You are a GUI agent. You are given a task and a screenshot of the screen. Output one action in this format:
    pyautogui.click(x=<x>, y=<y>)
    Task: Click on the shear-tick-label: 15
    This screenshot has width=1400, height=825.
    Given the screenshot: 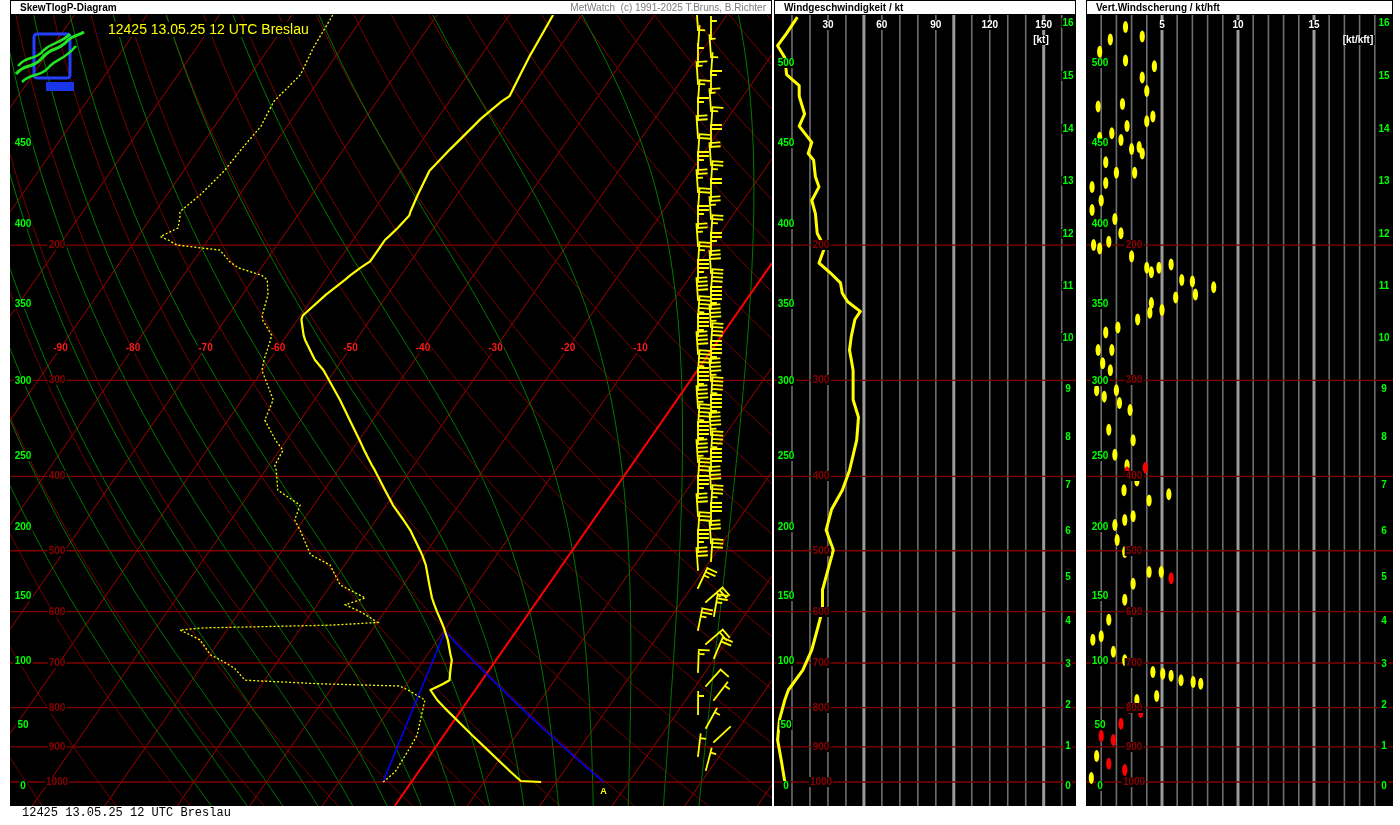 What is the action you would take?
    pyautogui.click(x=1314, y=25)
    